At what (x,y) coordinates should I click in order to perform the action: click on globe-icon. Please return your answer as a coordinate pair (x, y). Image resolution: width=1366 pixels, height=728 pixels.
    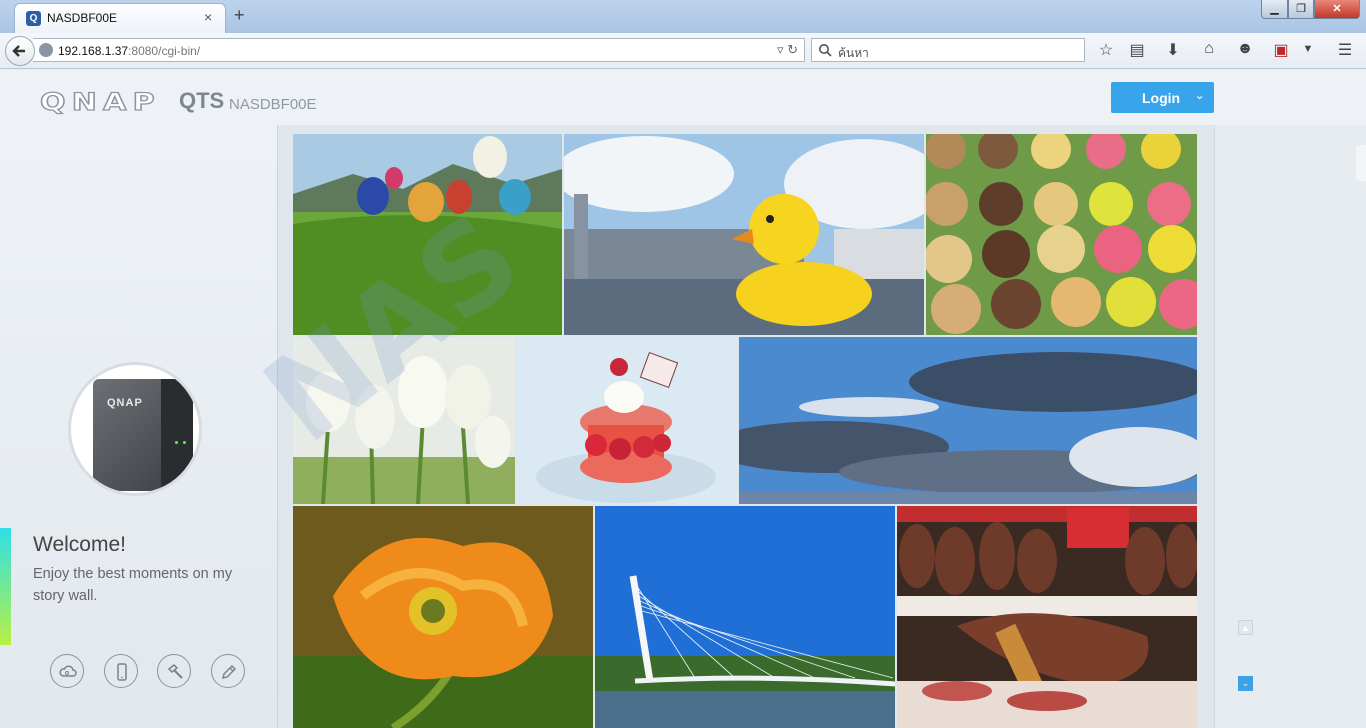
    Looking at the image, I should click on (46, 50).